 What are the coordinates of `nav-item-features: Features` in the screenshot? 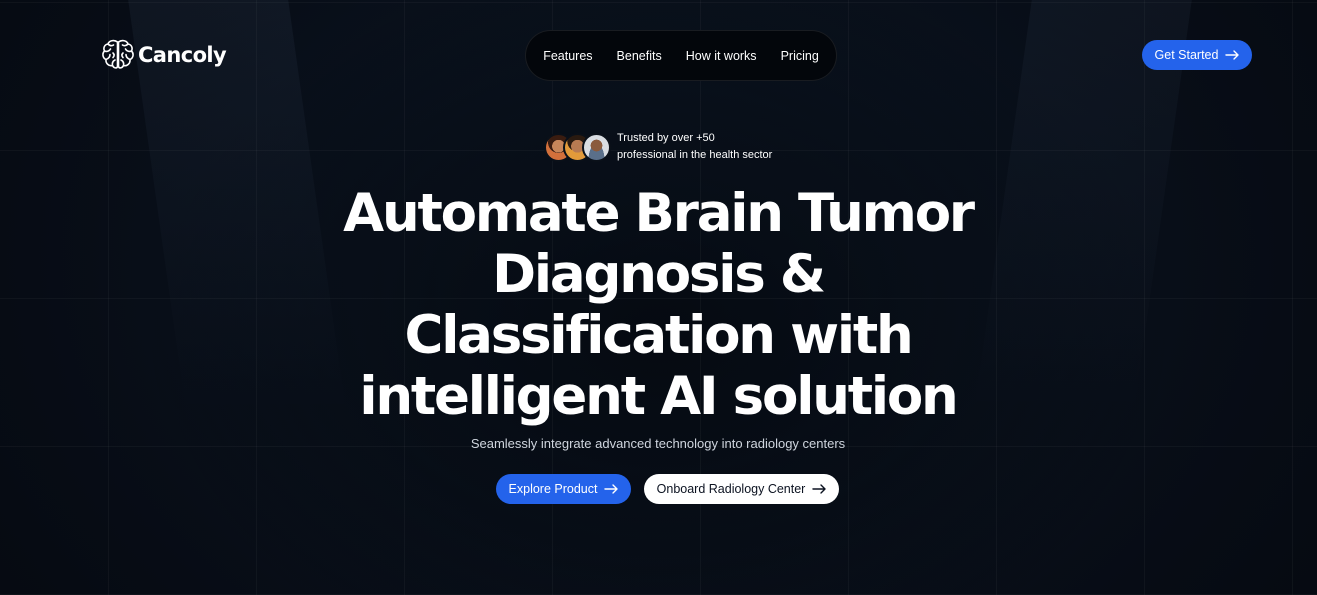 It's located at (567, 56).